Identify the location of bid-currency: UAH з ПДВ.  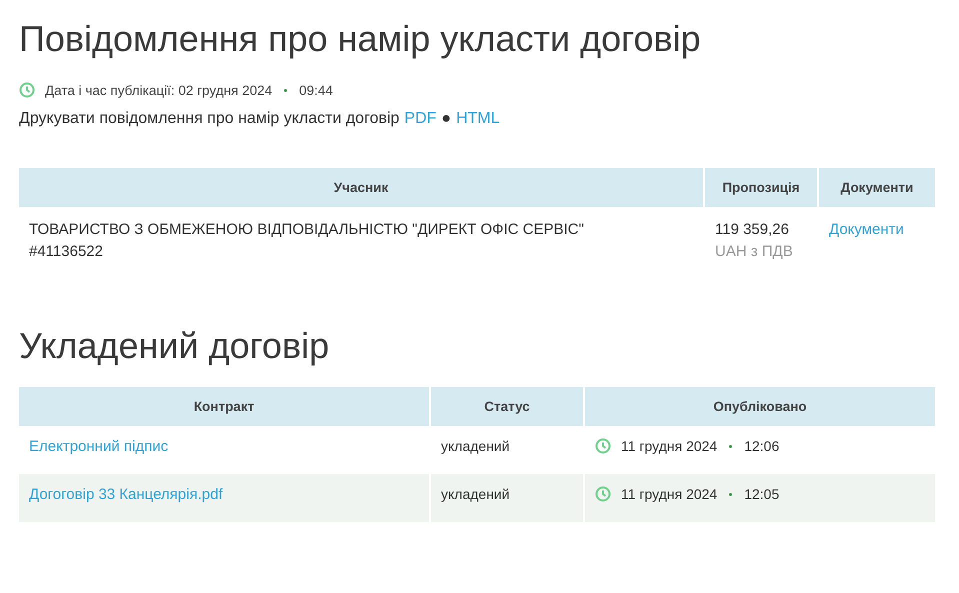
(754, 252).